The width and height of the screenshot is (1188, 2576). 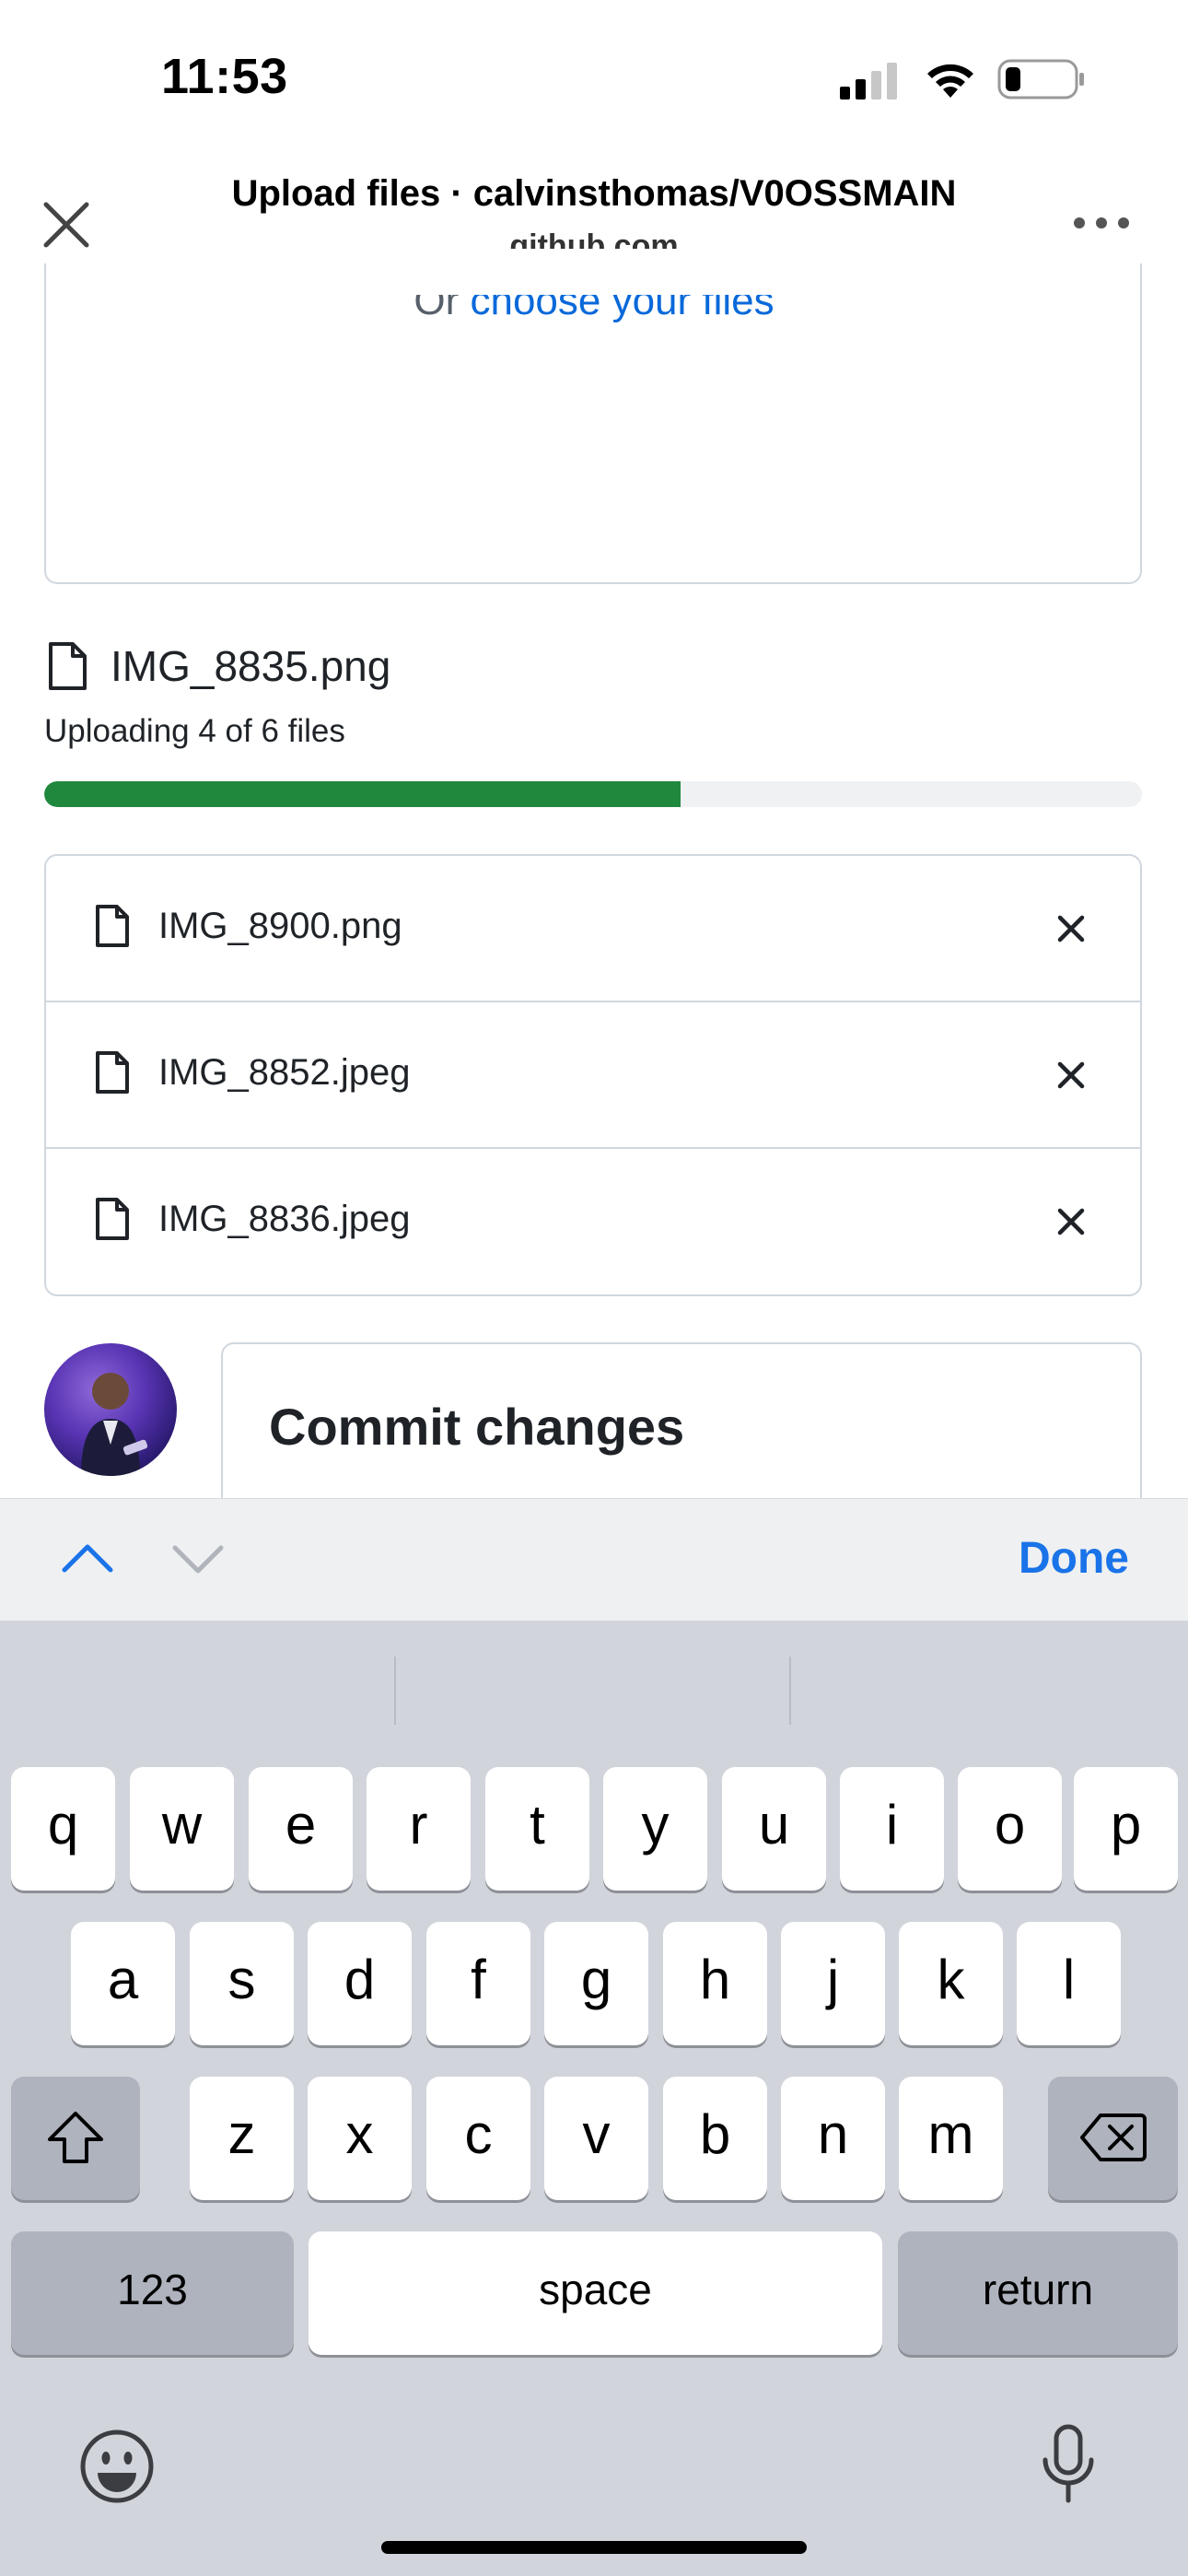 I want to click on file-name: IMG_8900.png, so click(x=280, y=926).